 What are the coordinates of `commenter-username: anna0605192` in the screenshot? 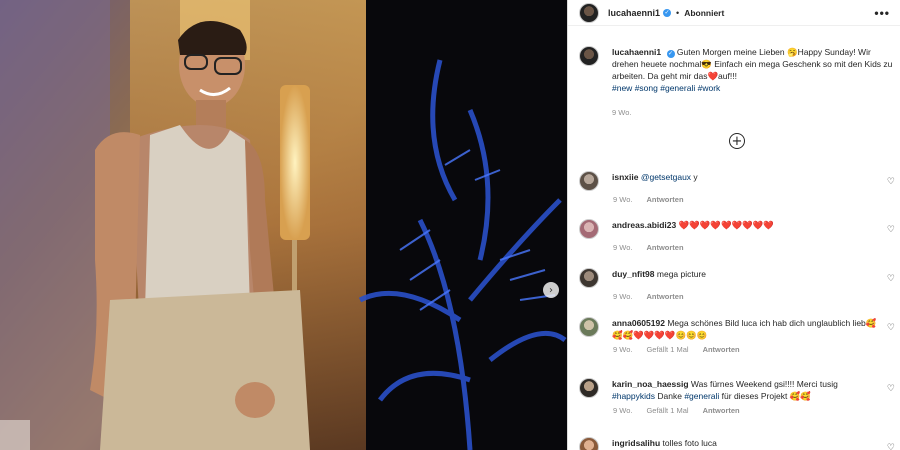 It's located at (638, 323).